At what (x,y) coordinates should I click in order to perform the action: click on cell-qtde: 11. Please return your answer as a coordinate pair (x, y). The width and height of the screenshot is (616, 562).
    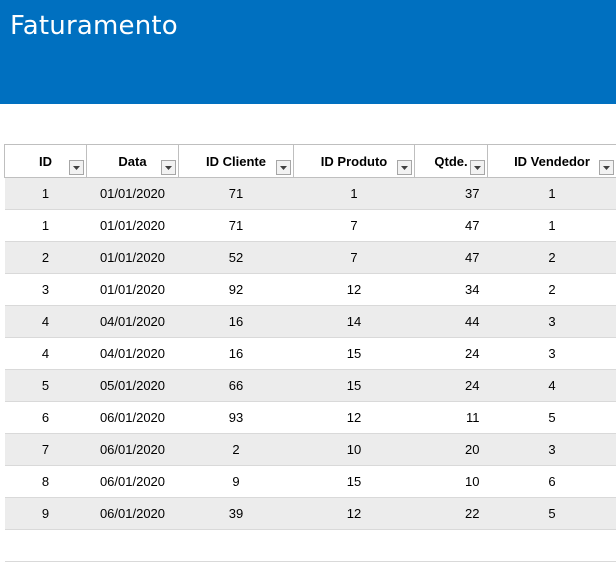
    Looking at the image, I should click on (451, 418).